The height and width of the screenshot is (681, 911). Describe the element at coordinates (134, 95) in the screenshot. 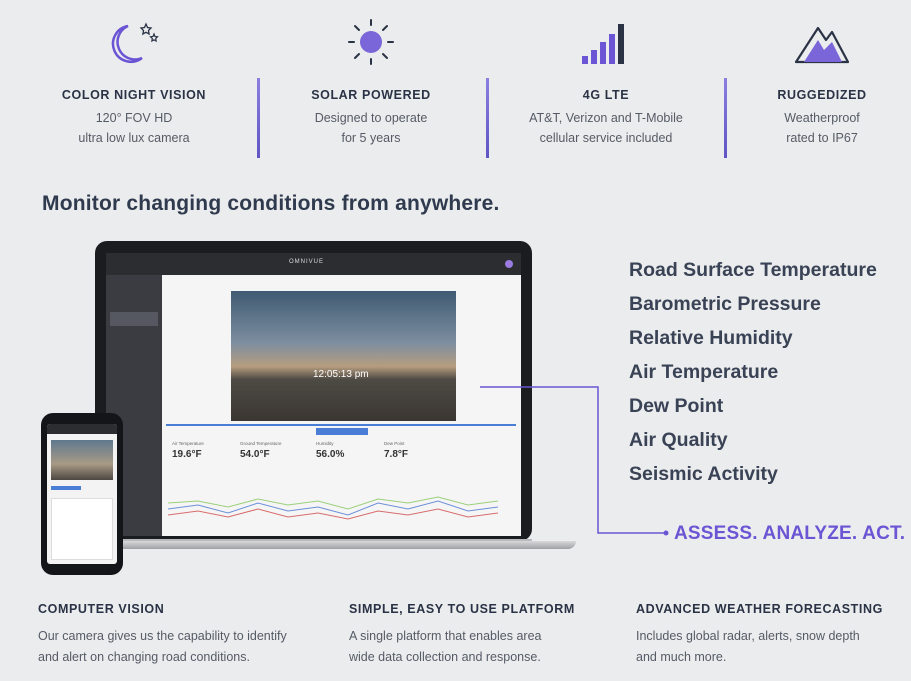

I see `feature-title: COLOR NIGHT VISION` at that location.